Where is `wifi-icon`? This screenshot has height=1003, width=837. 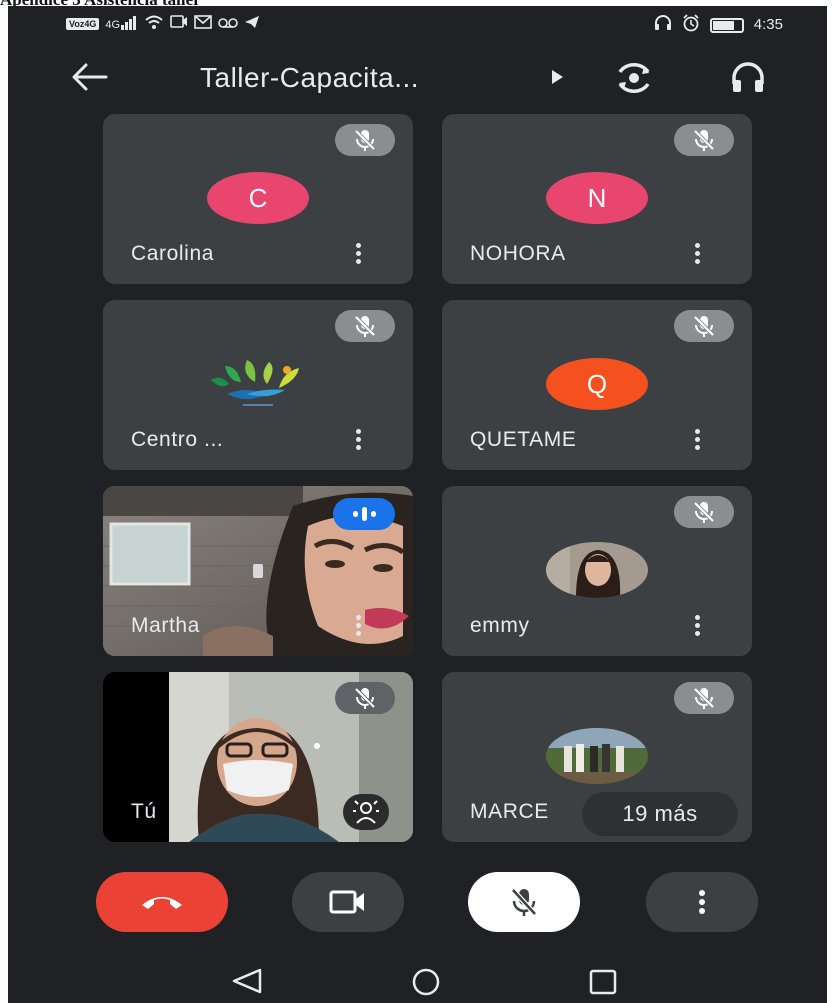 wifi-icon is located at coordinates (154, 24).